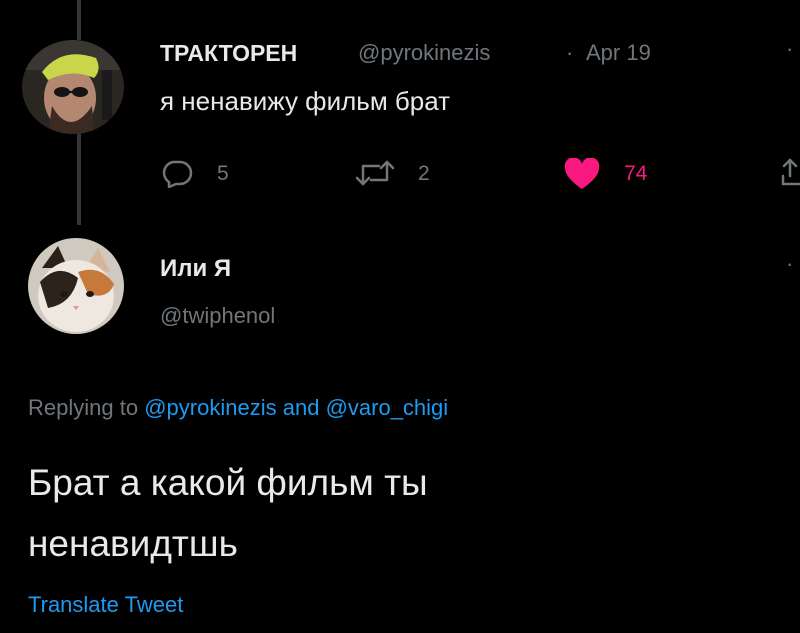 Image resolution: width=800 pixels, height=633 pixels. I want to click on cat-avatar-image, so click(76, 286).